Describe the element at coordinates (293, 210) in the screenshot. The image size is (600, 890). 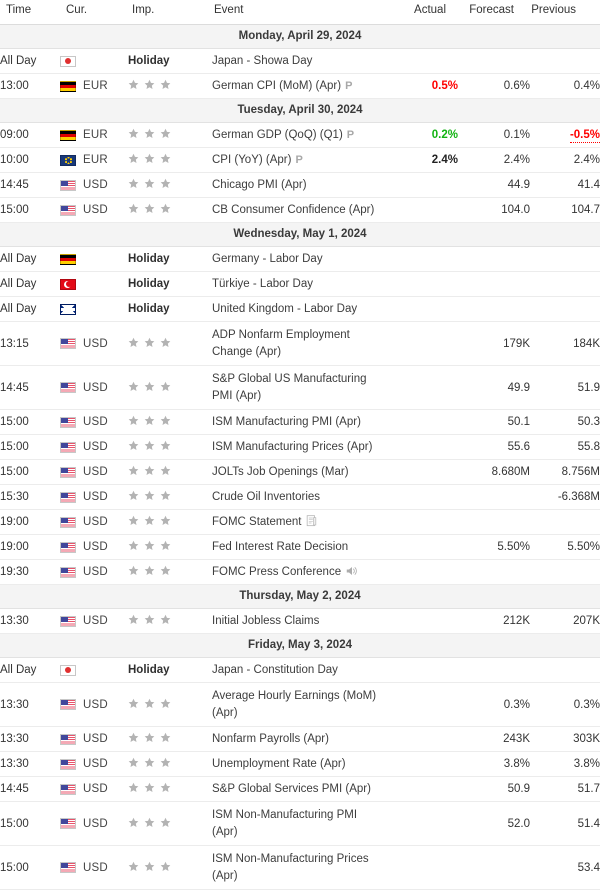
I see `event-name: CB Consumer Confidence (Apr)` at that location.